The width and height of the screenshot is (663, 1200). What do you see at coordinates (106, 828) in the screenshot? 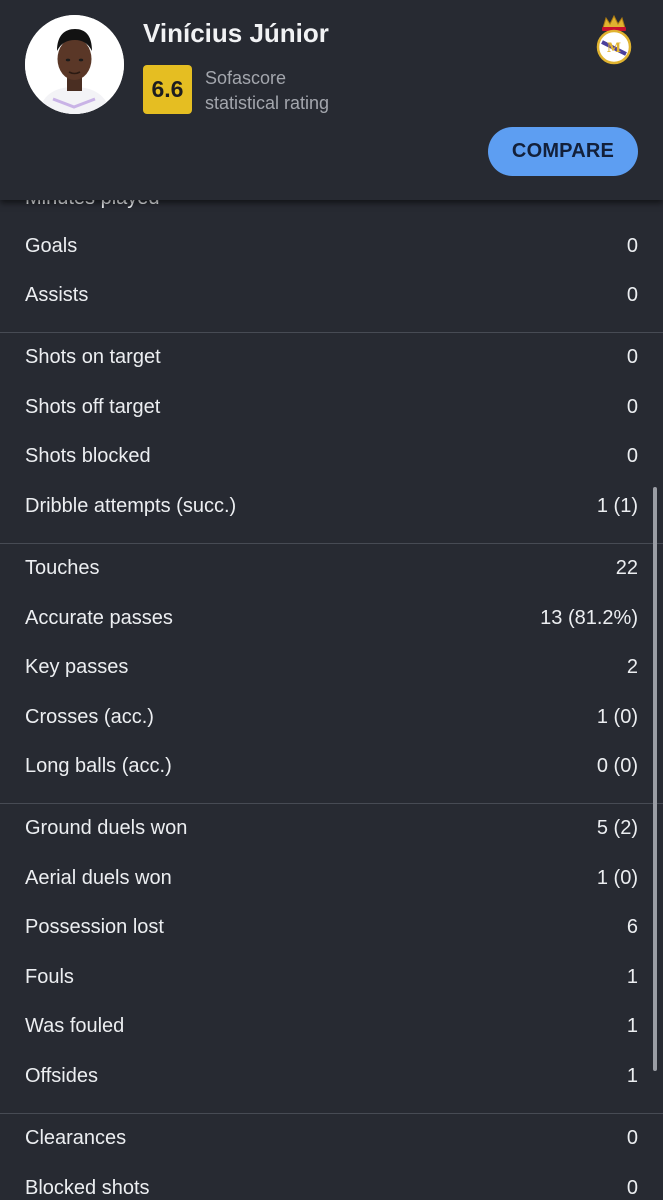
I see `stat-label: Ground duels won` at bounding box center [106, 828].